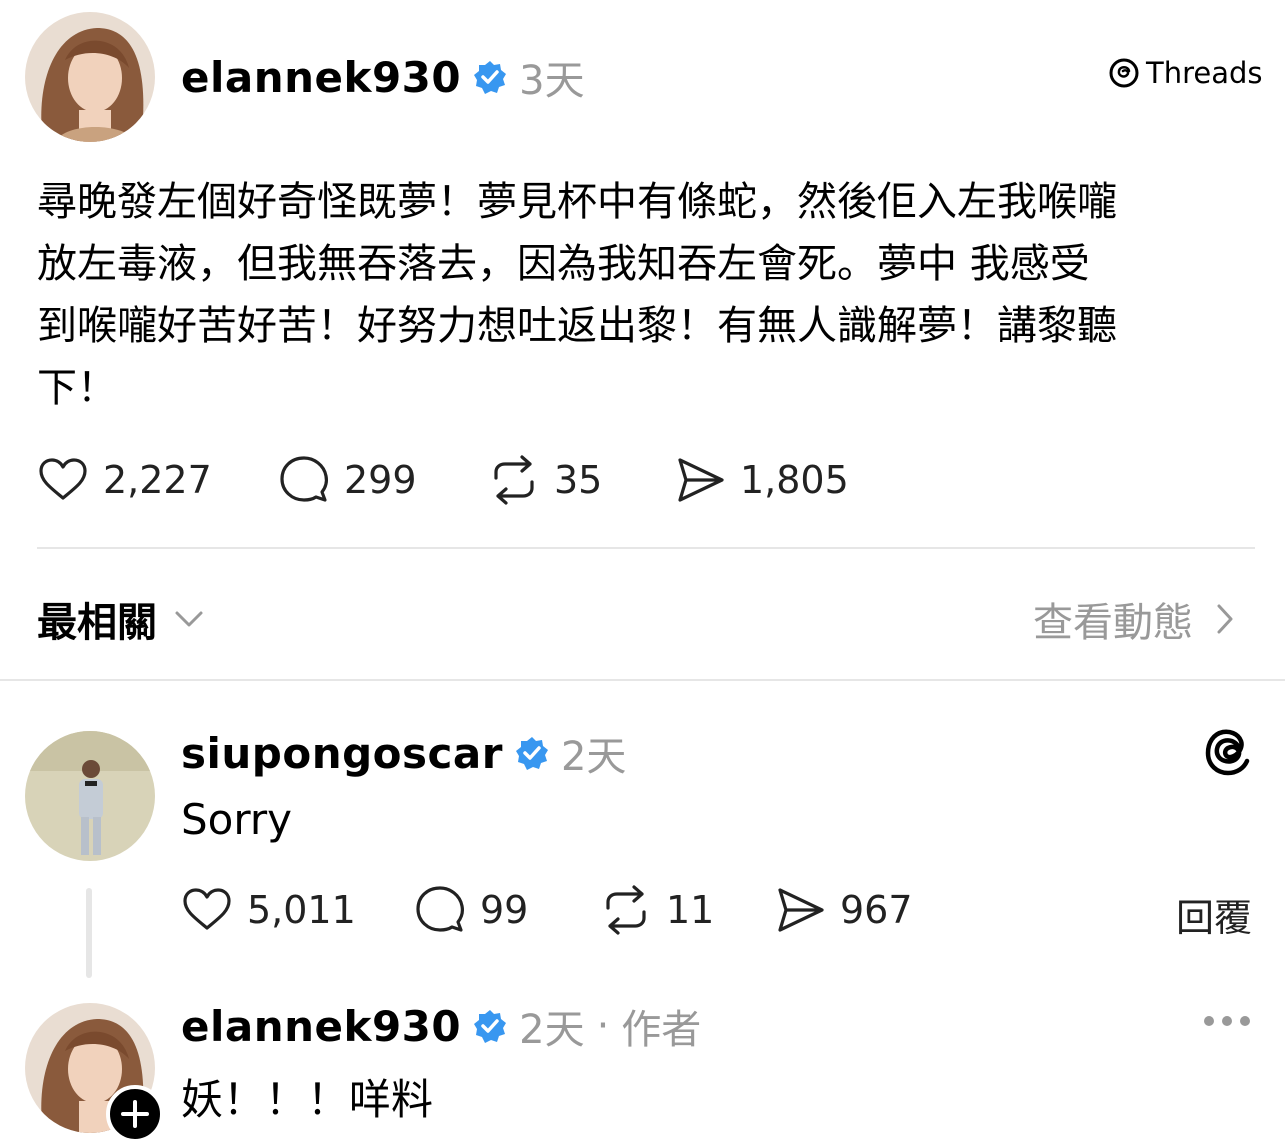 Image resolution: width=1285 pixels, height=1143 pixels. What do you see at coordinates (1204, 73) in the screenshot?
I see `threads-label: Threads` at bounding box center [1204, 73].